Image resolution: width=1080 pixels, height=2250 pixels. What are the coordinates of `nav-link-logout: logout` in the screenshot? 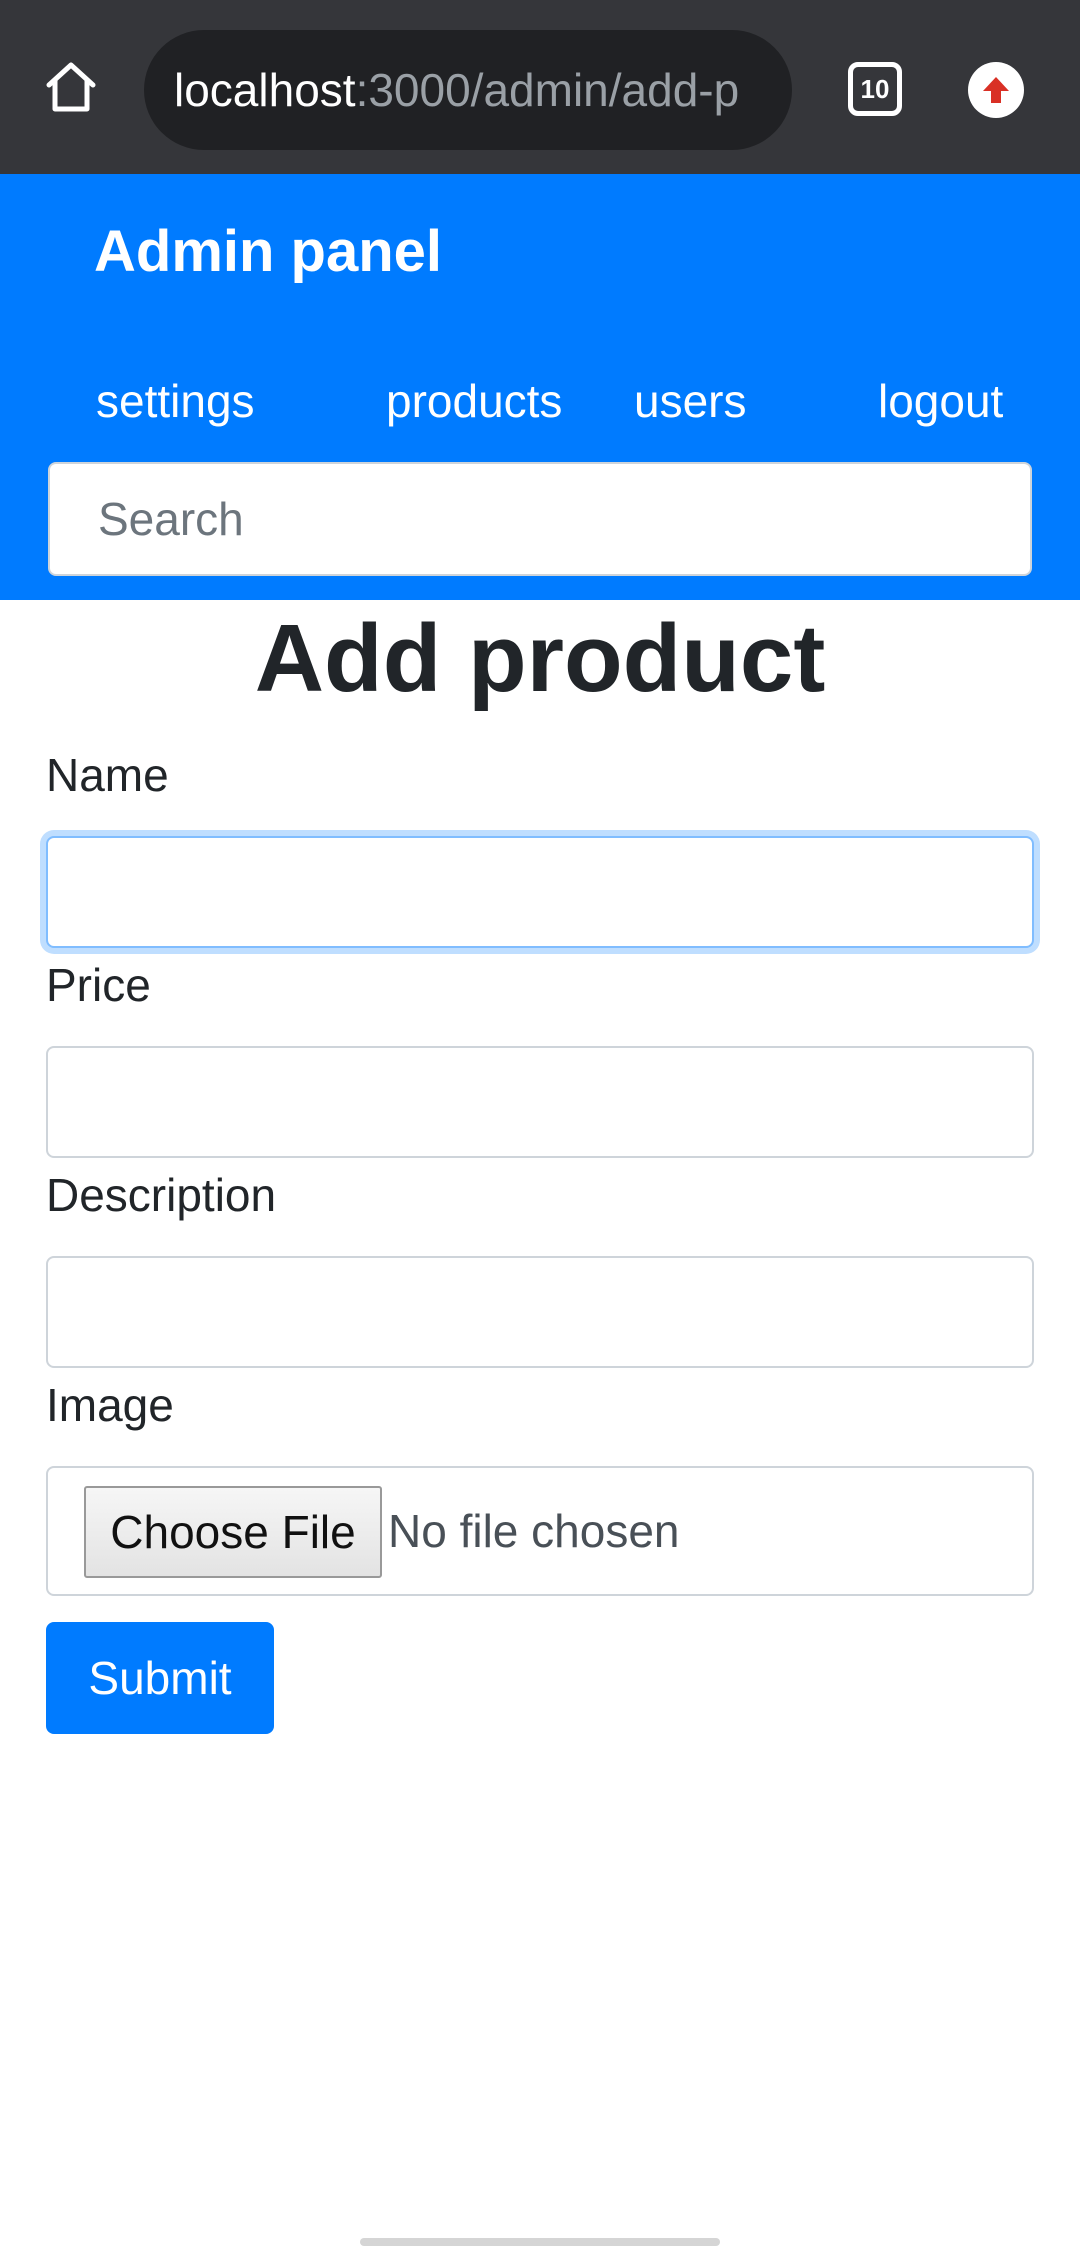 It's located at (940, 401).